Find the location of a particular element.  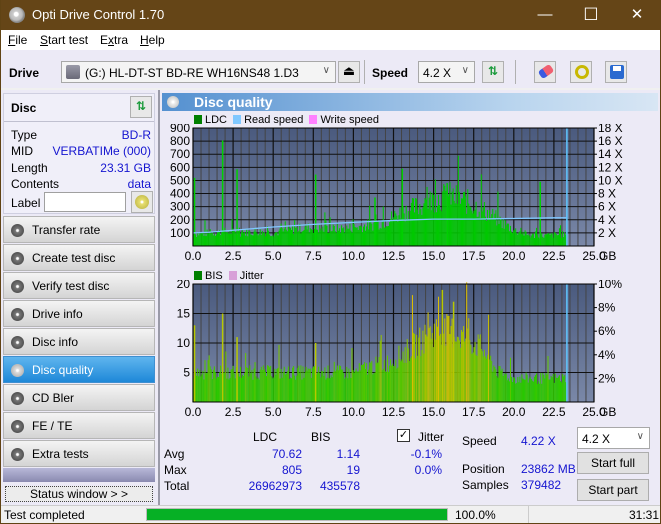

save-button is located at coordinates (616, 72).